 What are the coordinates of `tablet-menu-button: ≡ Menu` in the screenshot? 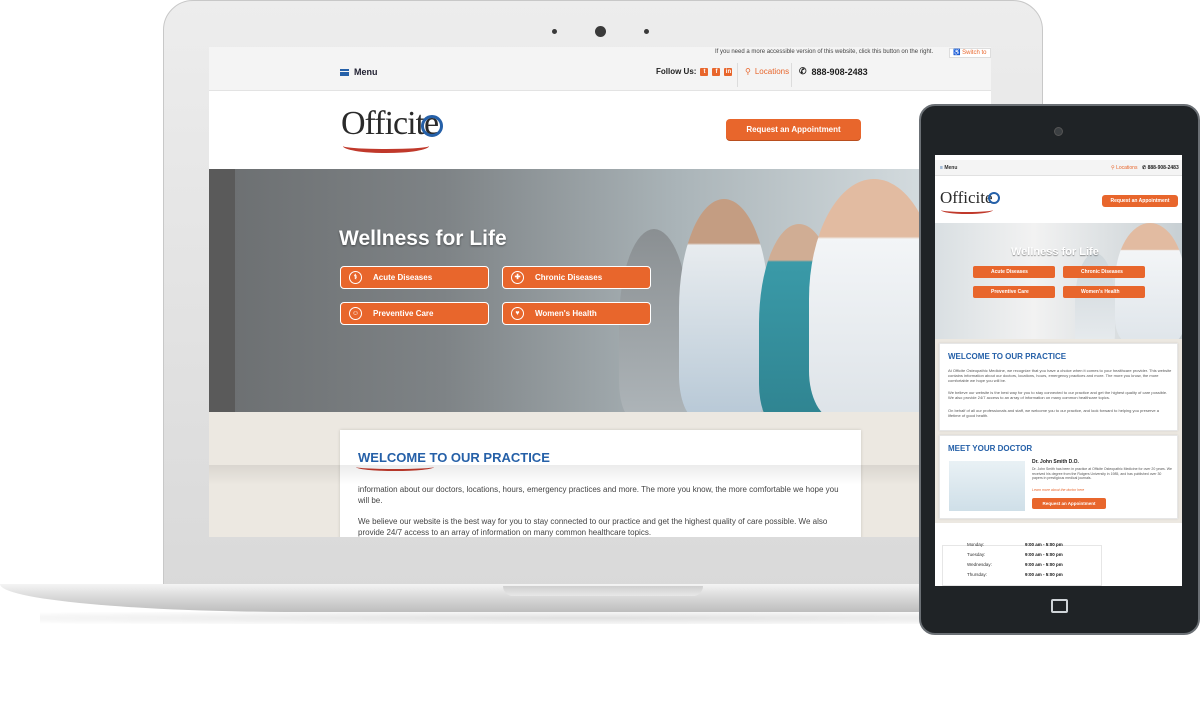 It's located at (948, 168).